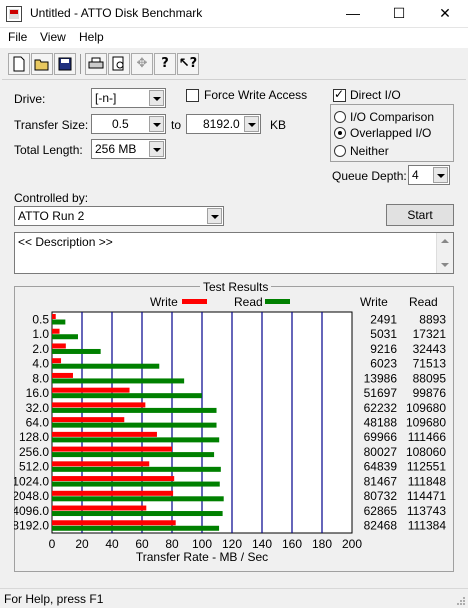 The image size is (468, 608). Describe the element at coordinates (369, 151) in the screenshot. I see `neither-label: Neither` at that location.